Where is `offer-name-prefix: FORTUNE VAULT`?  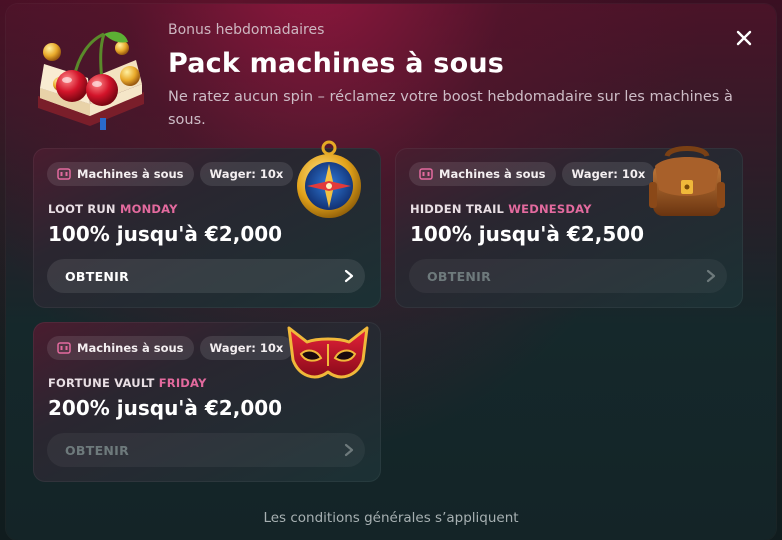
offer-name-prefix: FORTUNE VAULT is located at coordinates (103, 383).